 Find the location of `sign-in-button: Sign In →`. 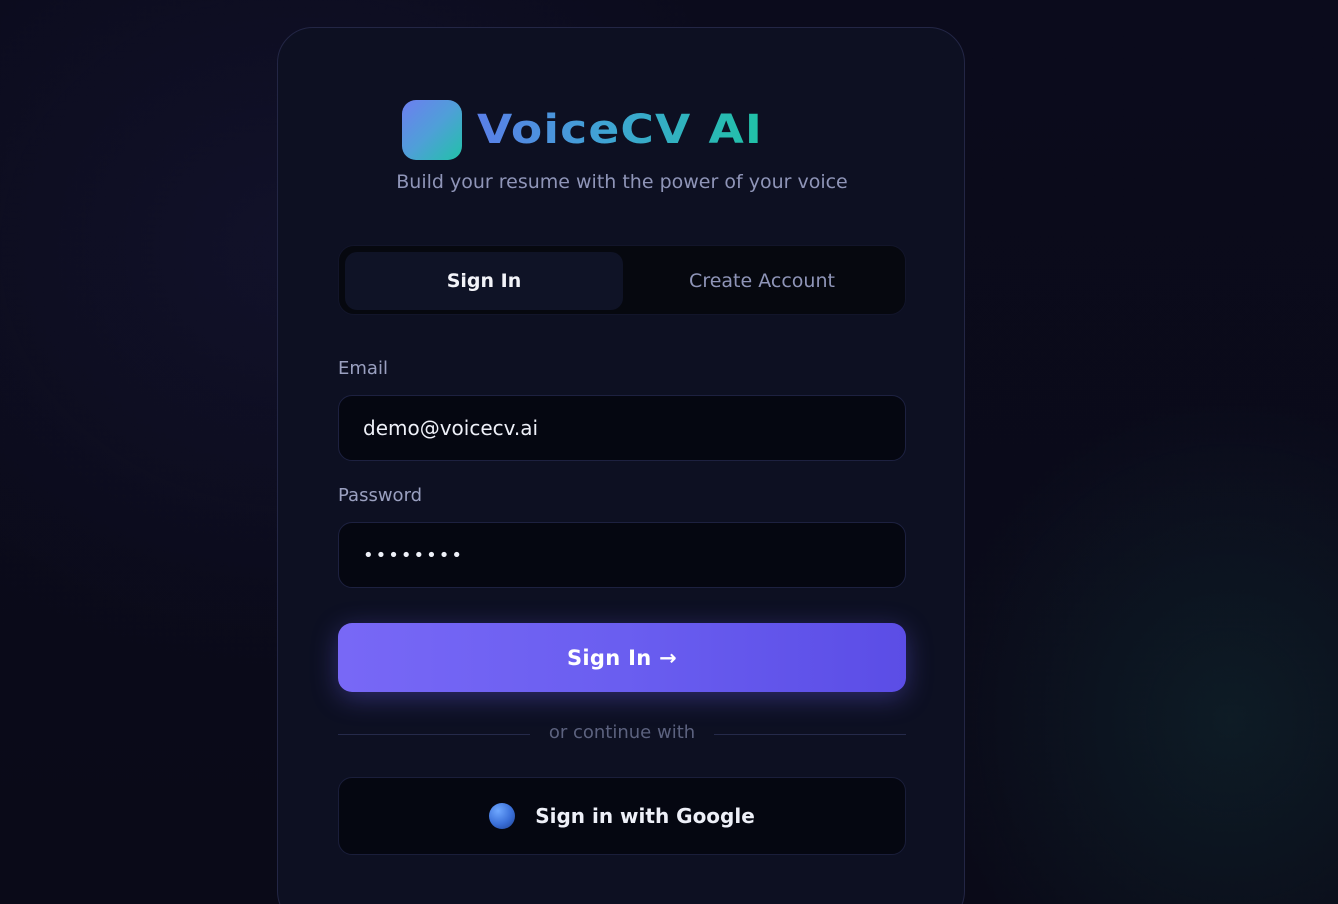

sign-in-button: Sign In → is located at coordinates (622, 657).